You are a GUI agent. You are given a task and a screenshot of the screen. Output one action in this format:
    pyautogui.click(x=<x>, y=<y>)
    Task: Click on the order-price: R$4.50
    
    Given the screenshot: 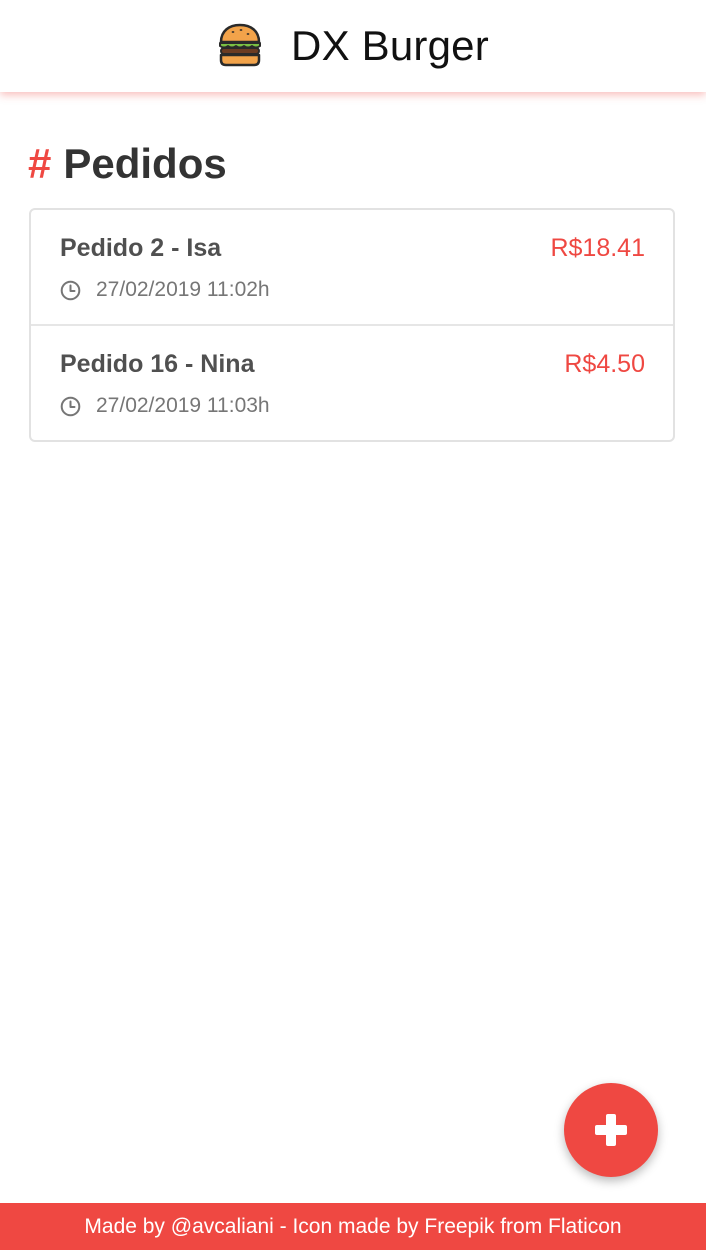 What is the action you would take?
    pyautogui.click(x=604, y=364)
    